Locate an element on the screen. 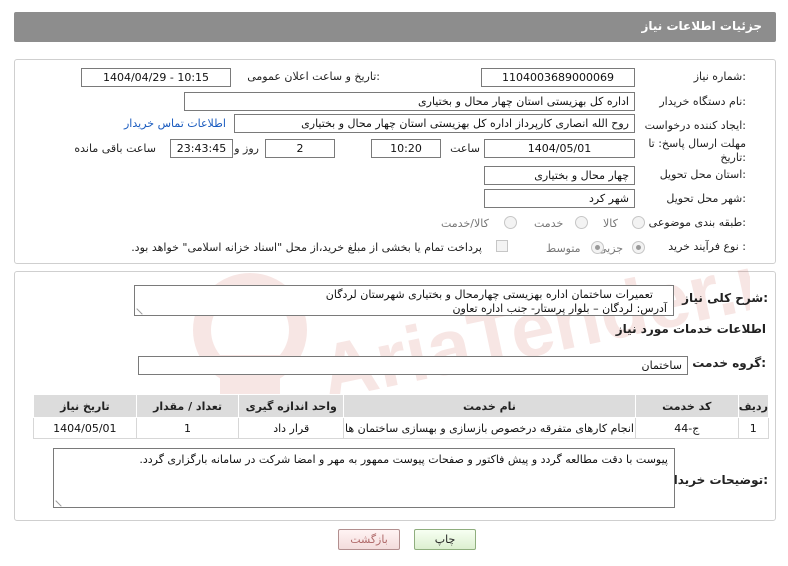  col-unit: واحد اندازه گیری is located at coordinates (291, 406).